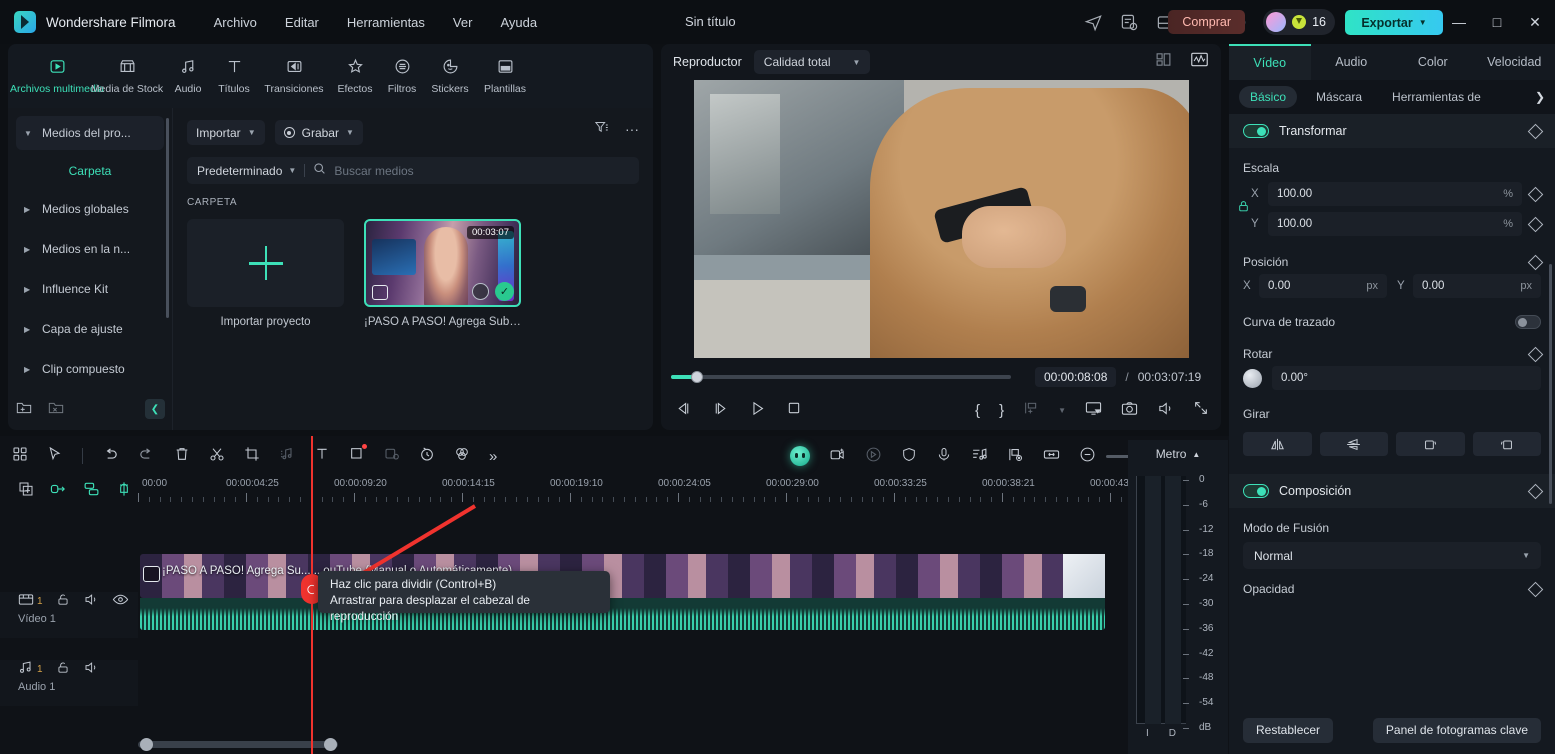  I want to click on sidebar-item-clip-compuesto: ▶ Clip compuesto, so click(90, 369).